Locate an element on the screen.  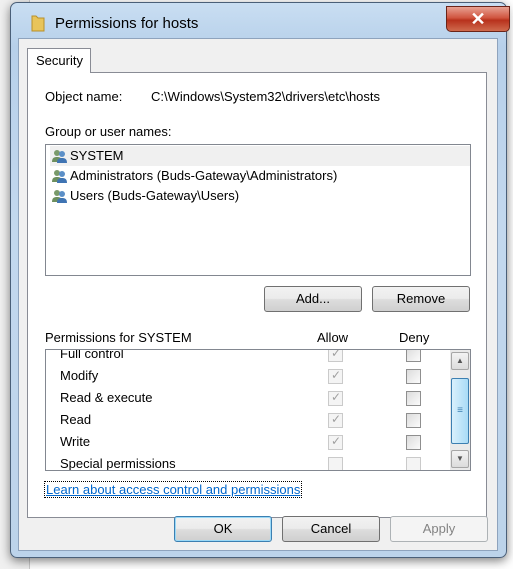
allow-header: Allow is located at coordinates (333, 337).